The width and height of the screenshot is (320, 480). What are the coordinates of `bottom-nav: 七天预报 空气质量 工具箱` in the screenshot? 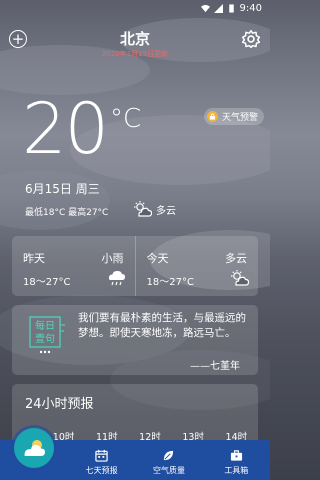 It's located at (135, 454).